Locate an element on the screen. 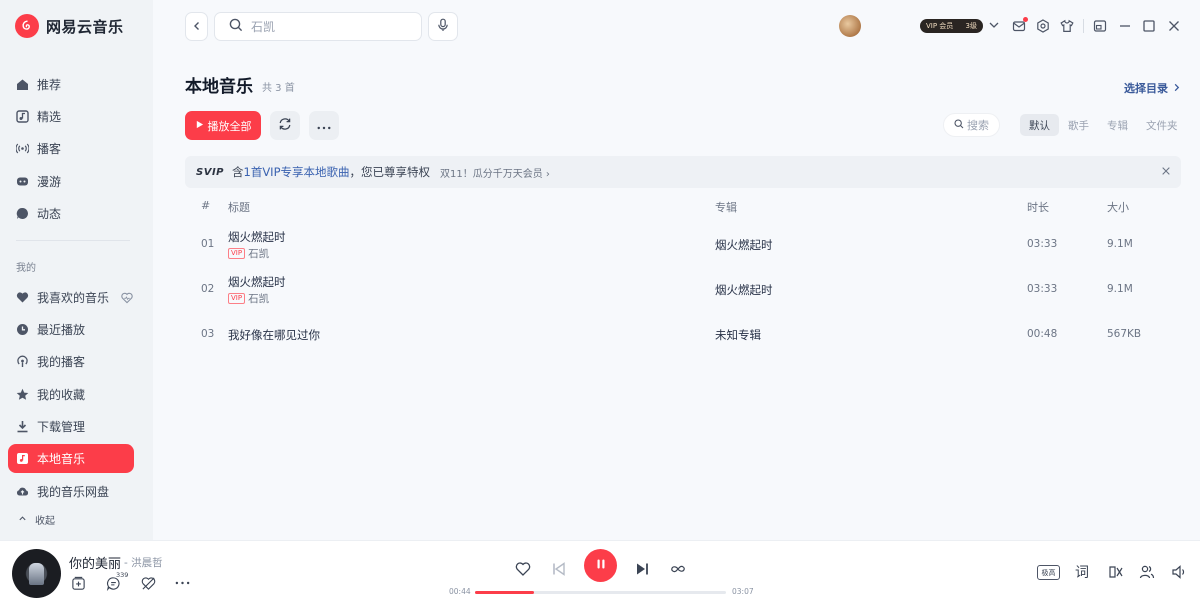  mini-mode-icon is located at coordinates (1100, 26).